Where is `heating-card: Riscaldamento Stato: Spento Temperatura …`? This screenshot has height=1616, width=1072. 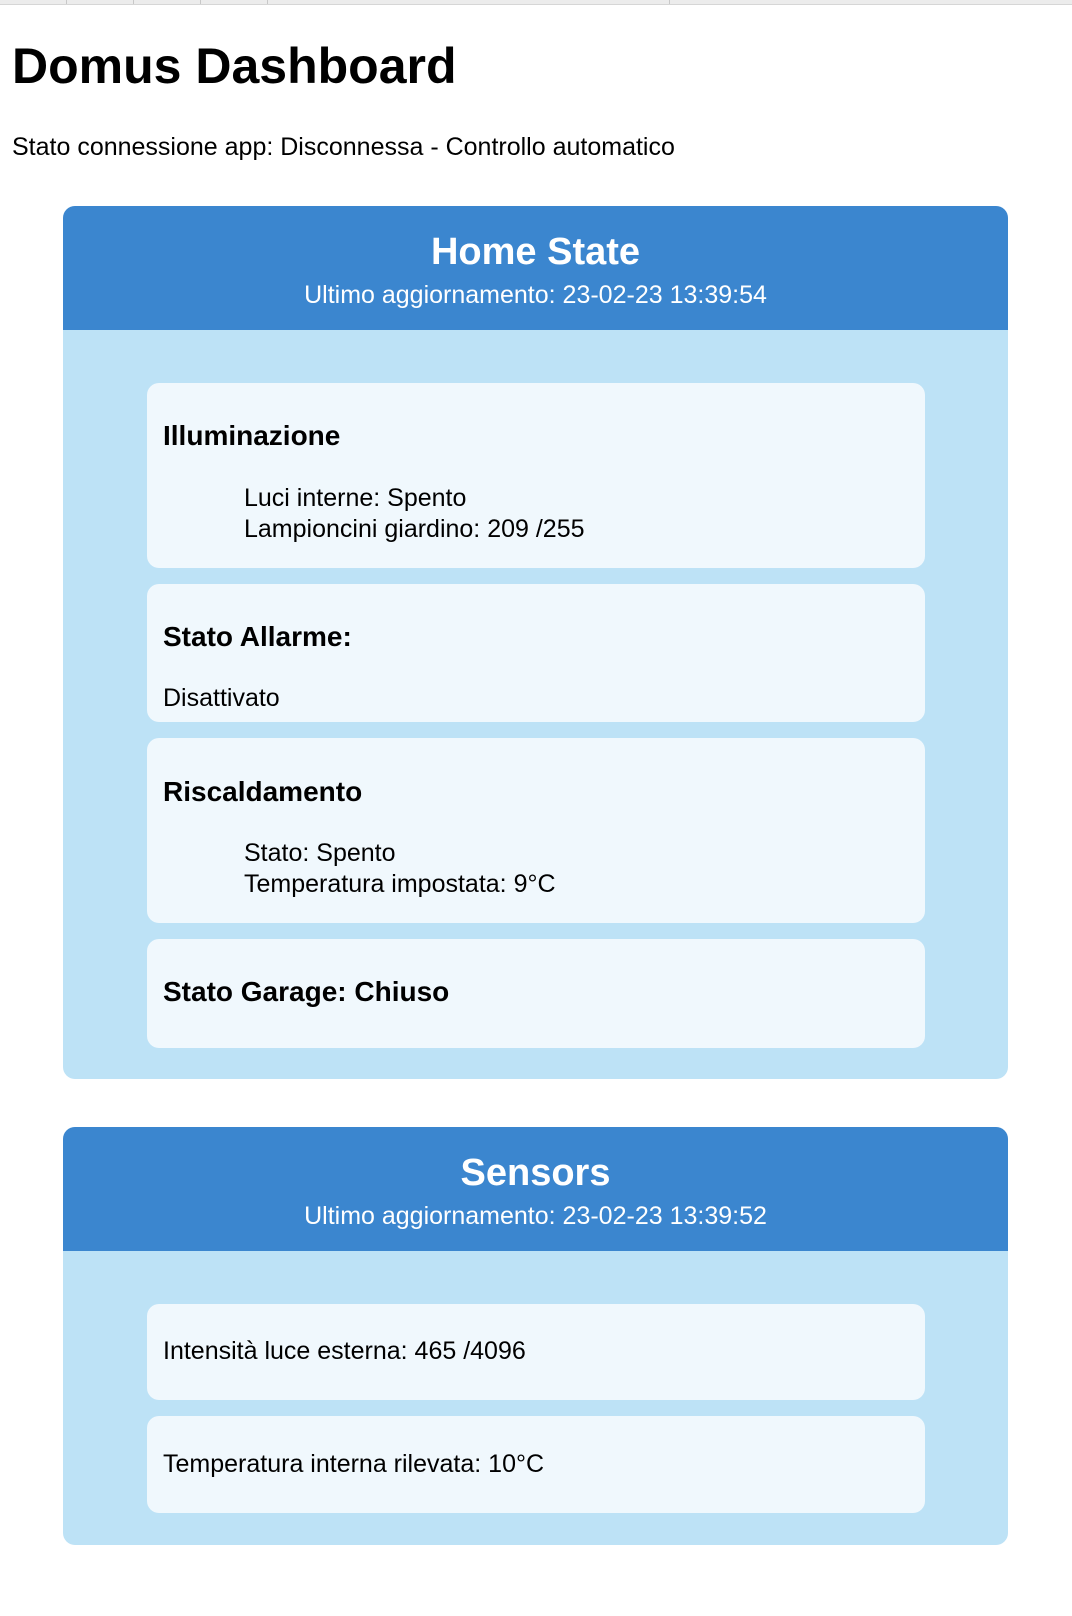
heating-card: Riscaldamento Stato: Spento Temperatura … is located at coordinates (536, 830).